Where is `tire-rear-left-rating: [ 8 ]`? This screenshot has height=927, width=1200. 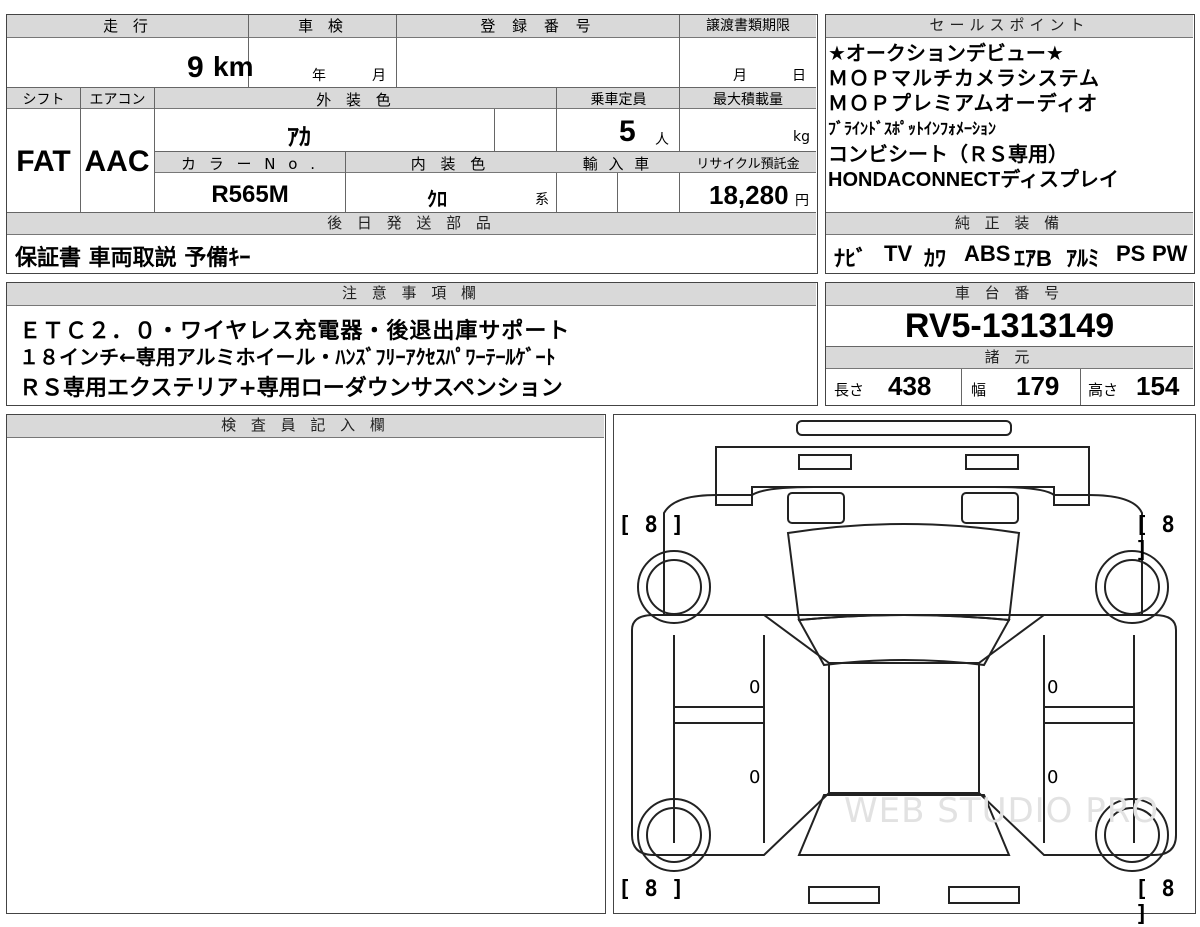 tire-rear-left-rating: [ 8 ] is located at coordinates (651, 889).